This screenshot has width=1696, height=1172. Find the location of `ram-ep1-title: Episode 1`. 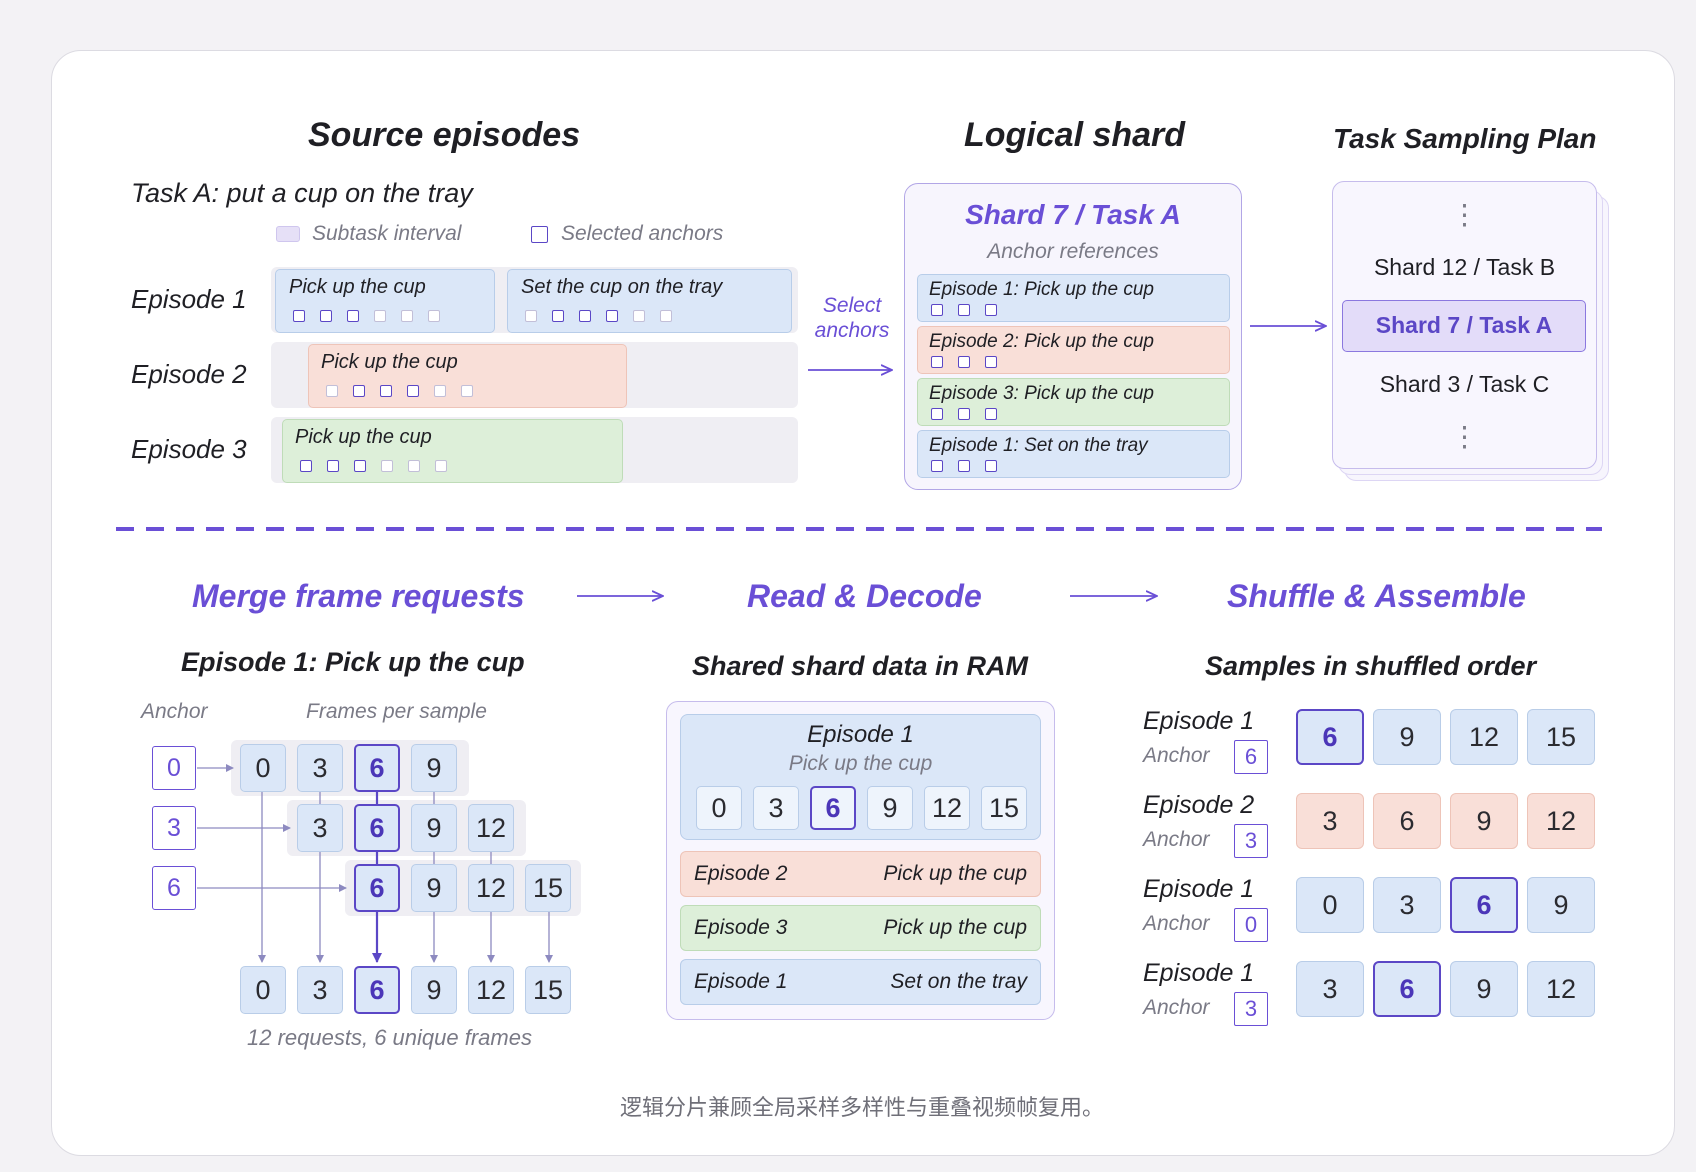

ram-ep1-title: Episode 1 is located at coordinates (860, 734).